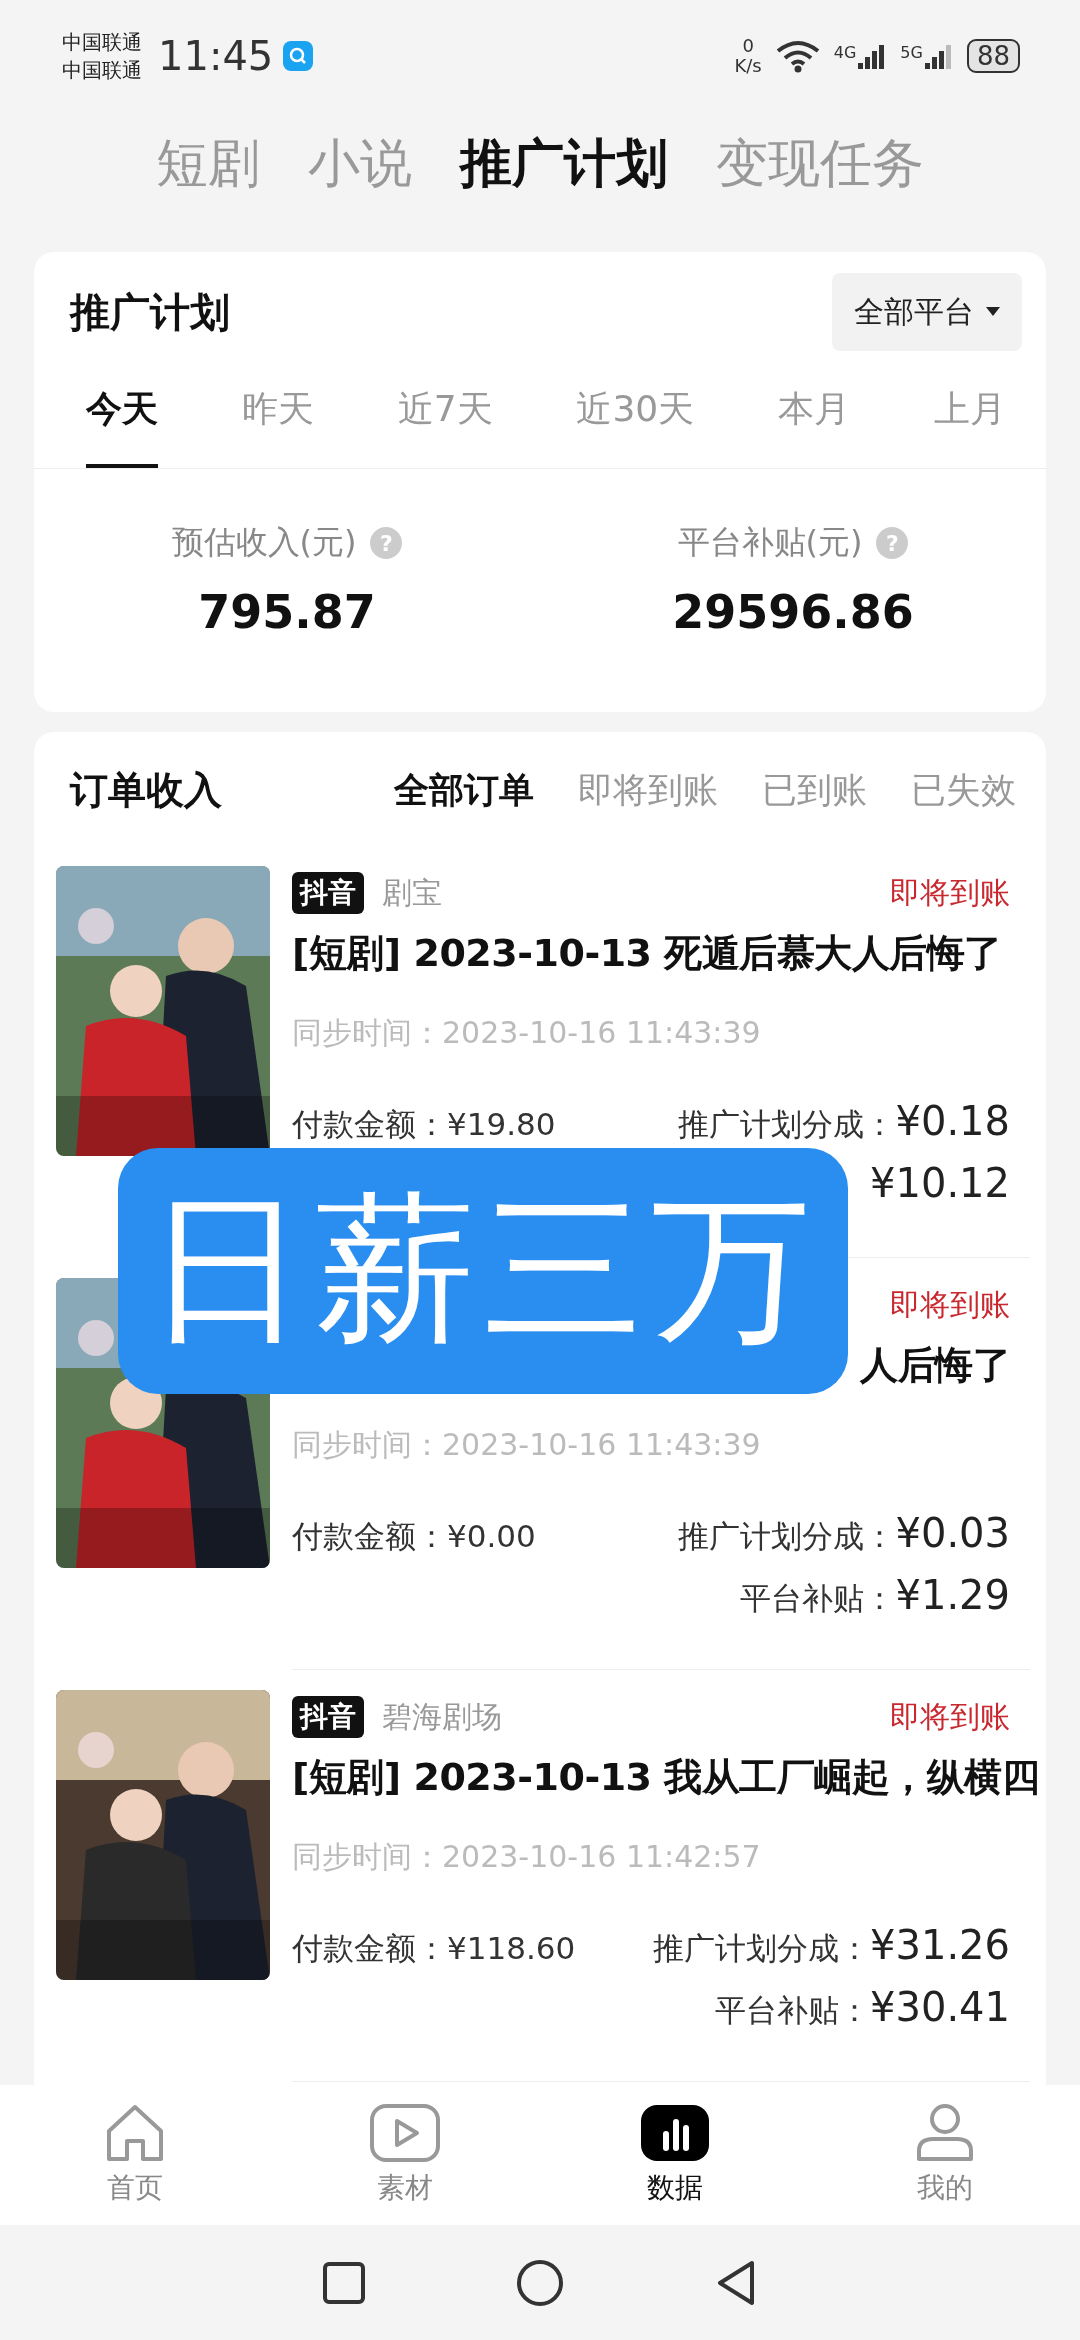 The image size is (1080, 2340). What do you see at coordinates (635, 411) in the screenshot?
I see `period-tab: 近30天` at bounding box center [635, 411].